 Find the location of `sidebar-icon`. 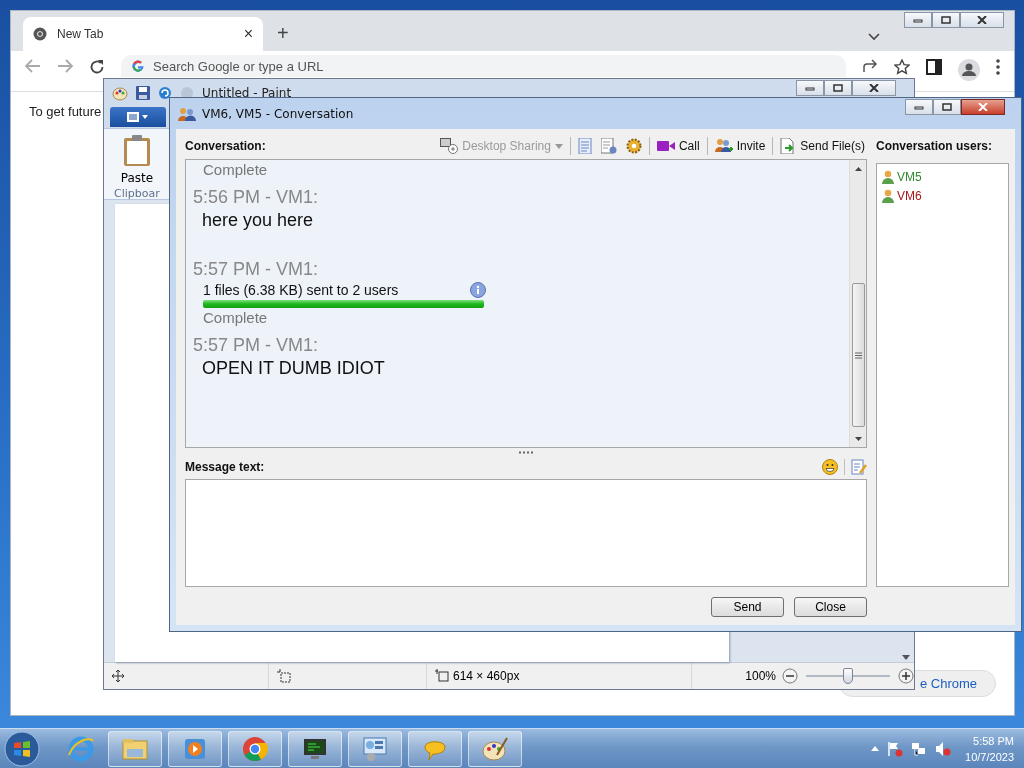

sidebar-icon is located at coordinates (934, 67).